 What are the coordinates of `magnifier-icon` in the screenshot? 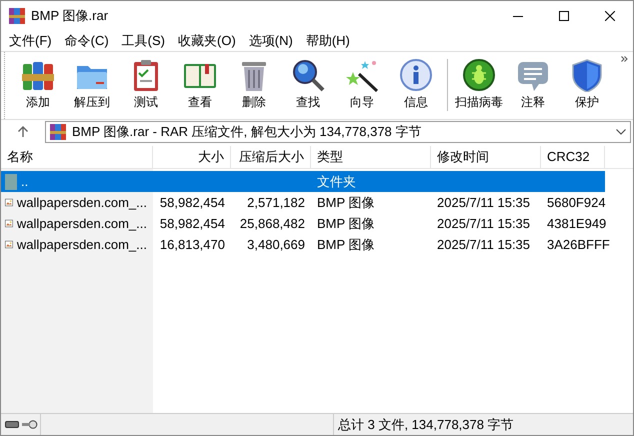 It's located at (308, 75).